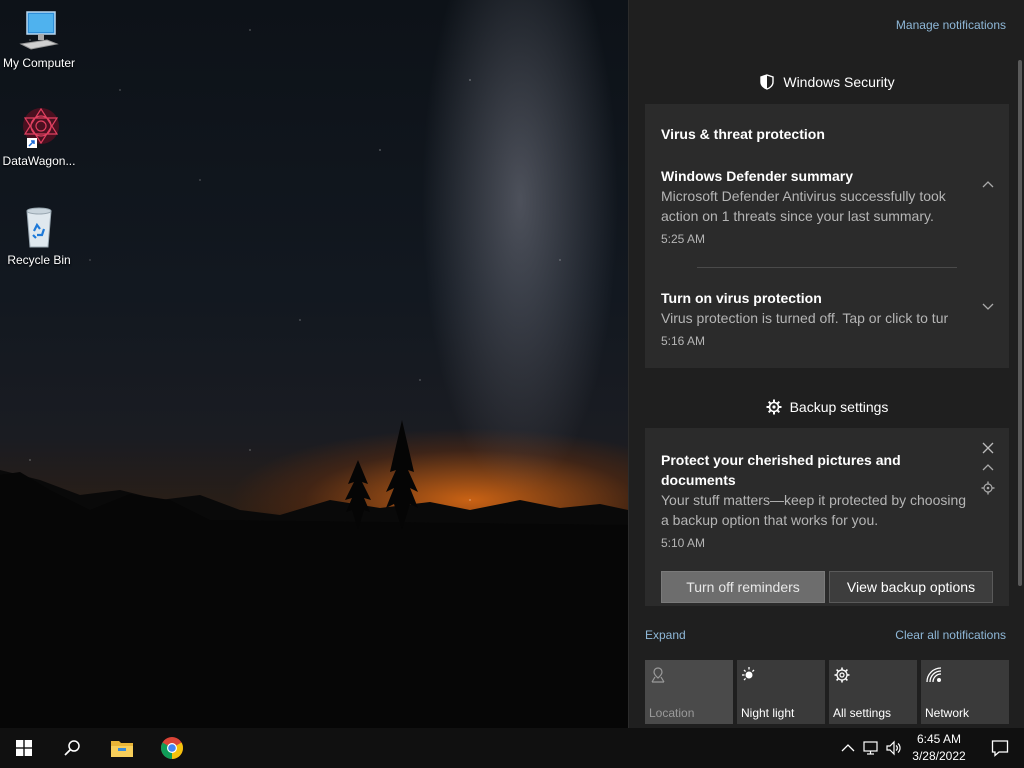 This screenshot has width=1024, height=768. I want to click on location-icon, so click(658, 675).